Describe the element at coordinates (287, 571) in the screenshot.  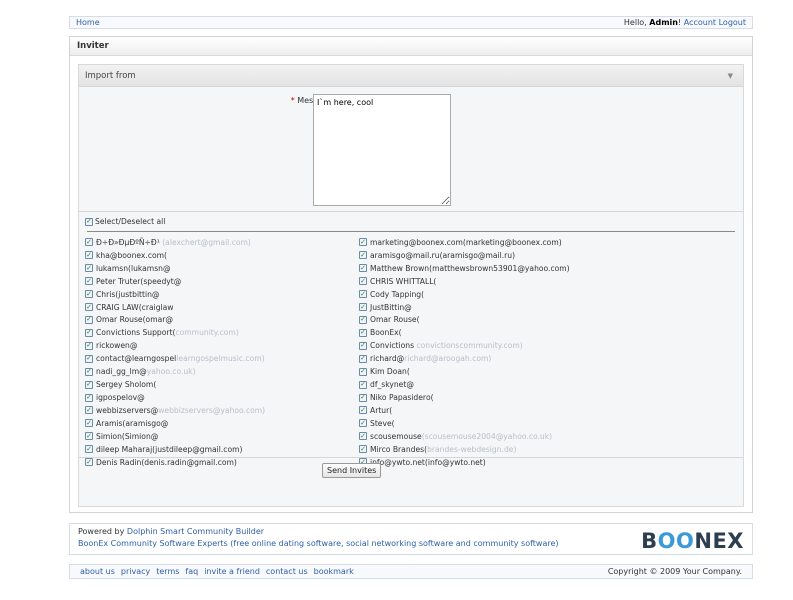
I see `footer-link: contact us` at that location.